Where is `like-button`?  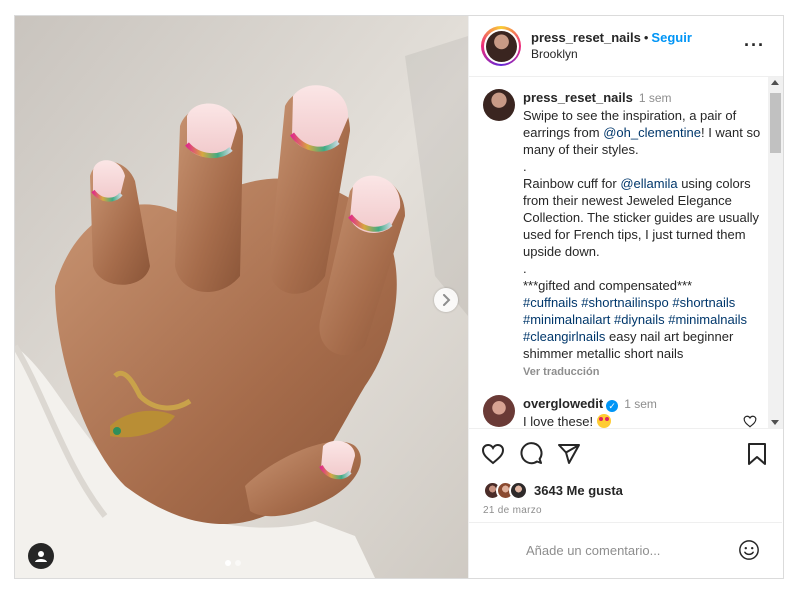 like-button is located at coordinates (493, 454).